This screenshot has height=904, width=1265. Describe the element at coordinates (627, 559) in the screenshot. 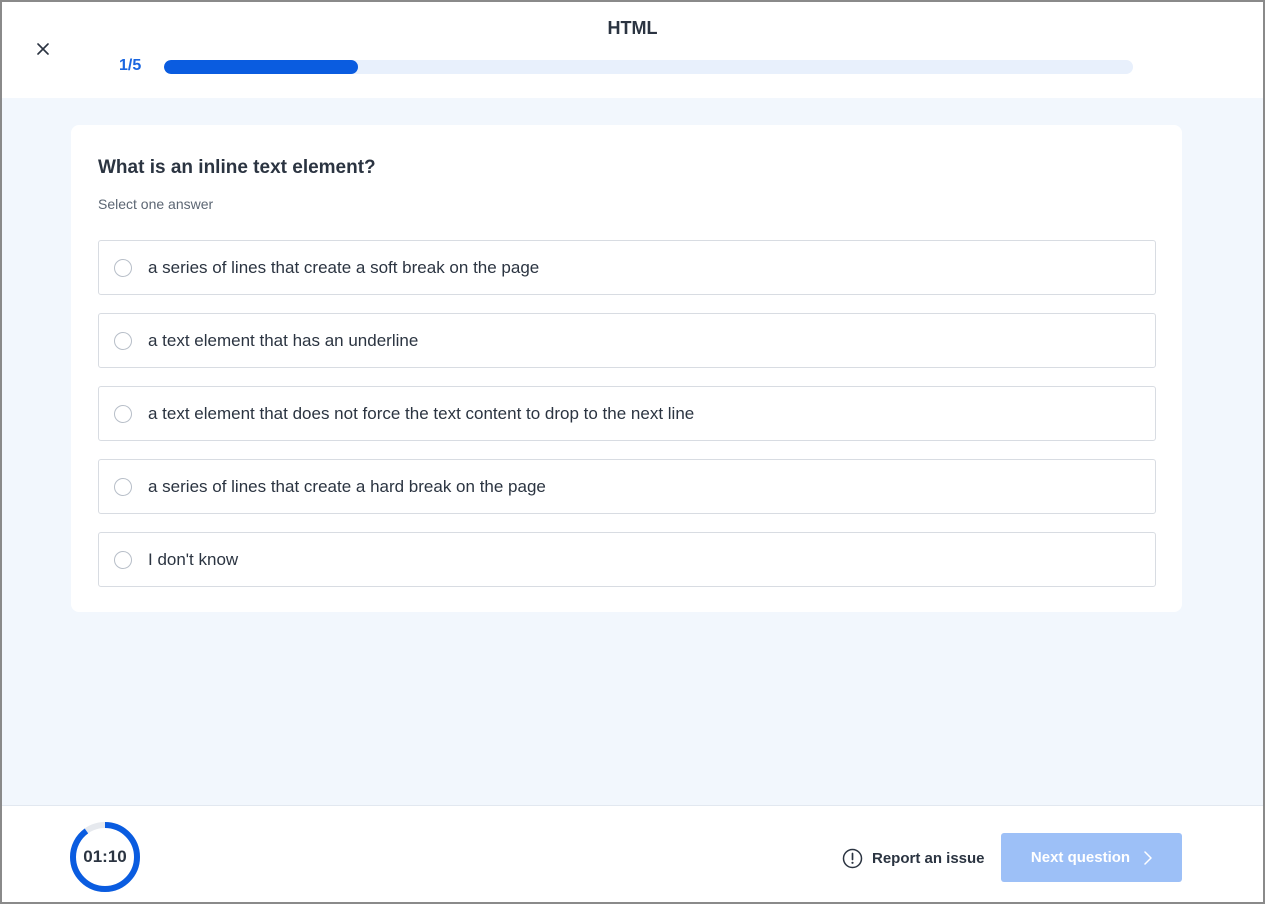

I see `answer-option: I don't know` at that location.